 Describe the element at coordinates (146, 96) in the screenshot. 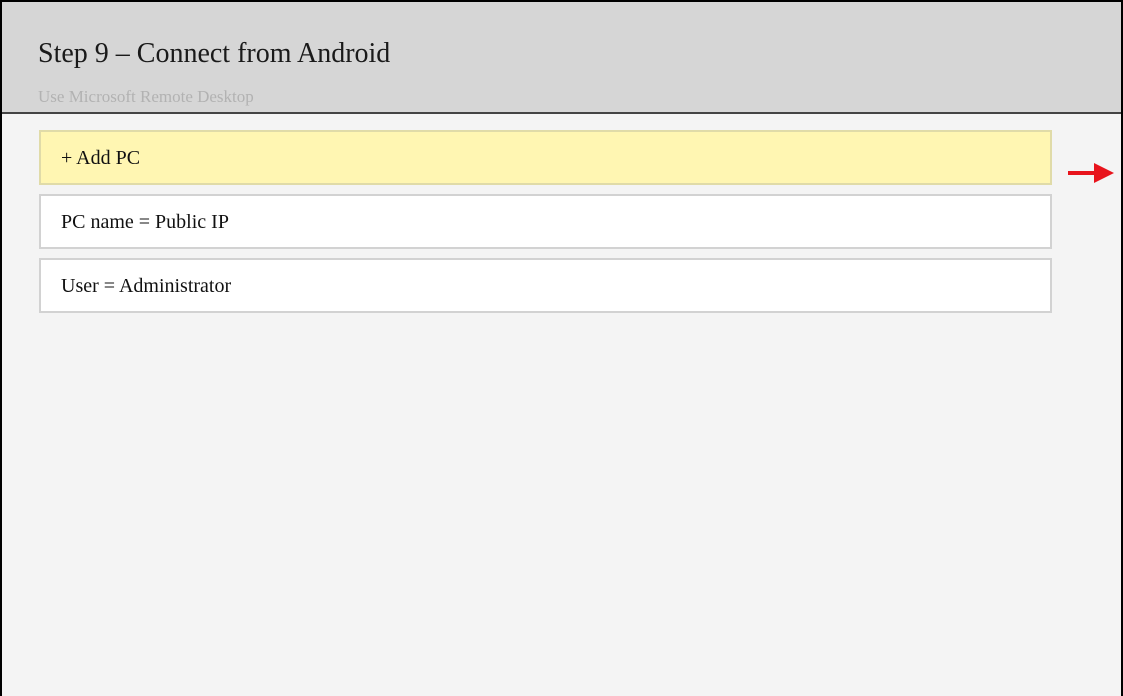

I see `step-subtitle: Use Microsoft Remote Desktop` at that location.